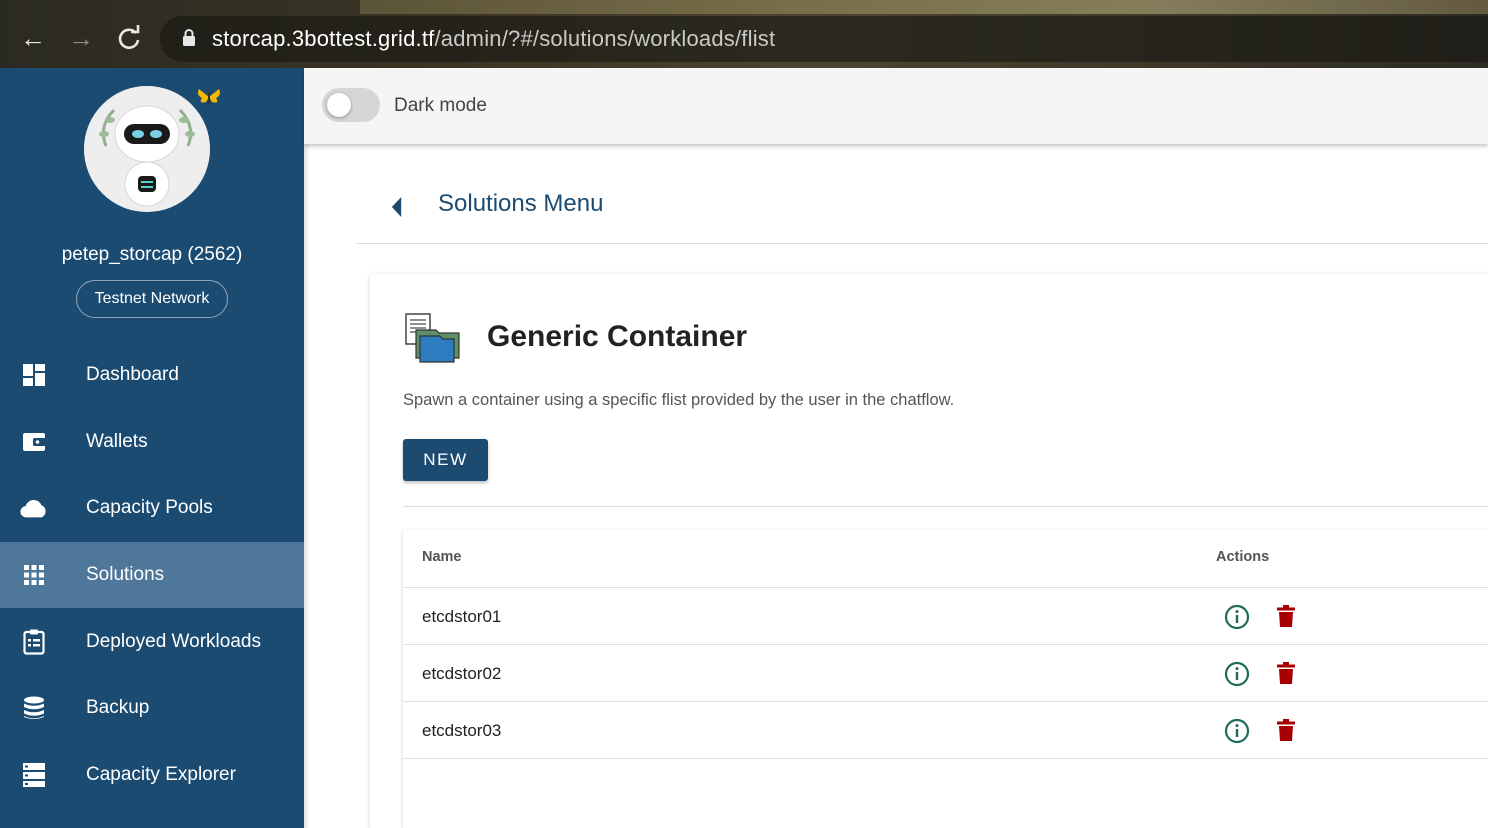  What do you see at coordinates (34, 642) in the screenshot?
I see `clipboard-list-icon` at bounding box center [34, 642].